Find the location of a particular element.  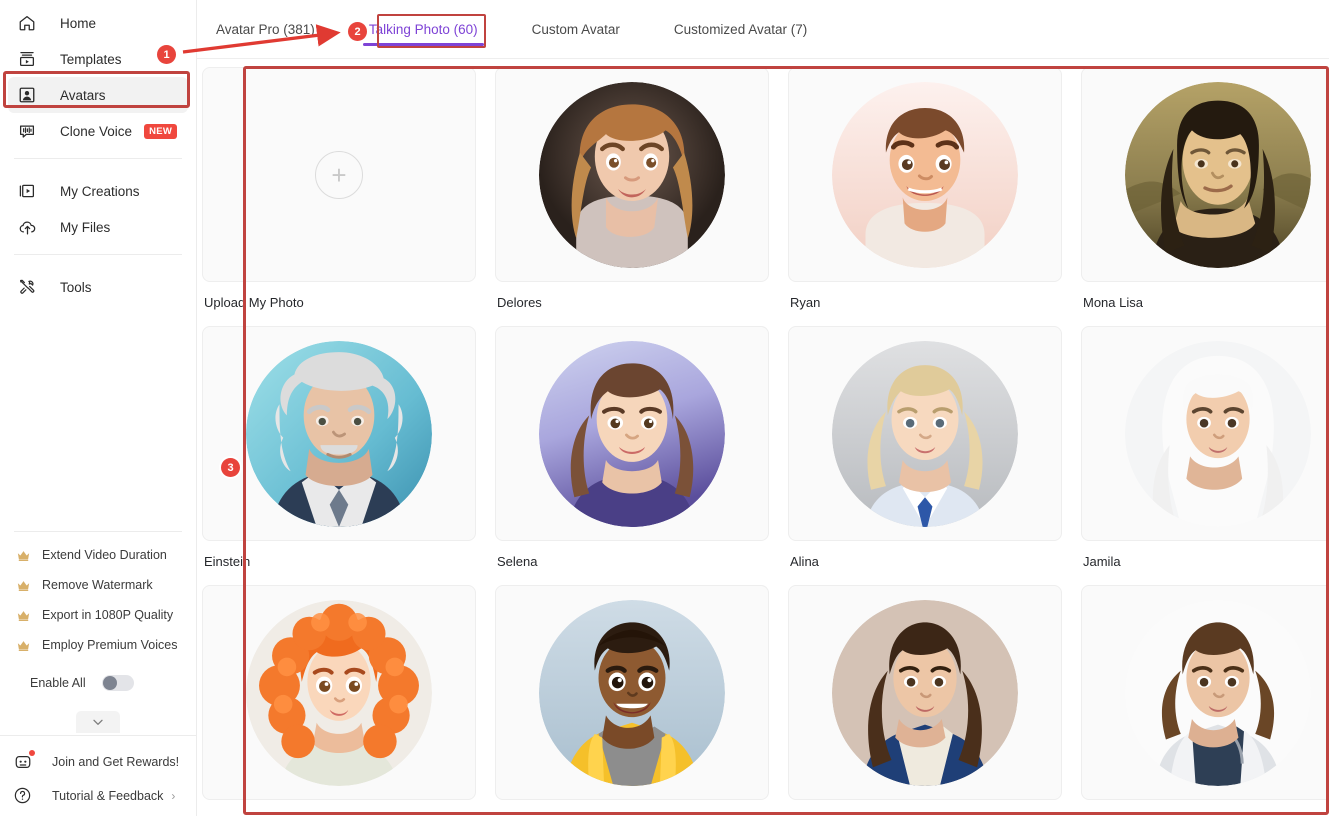

notification-dot is located at coordinates (32, 753).